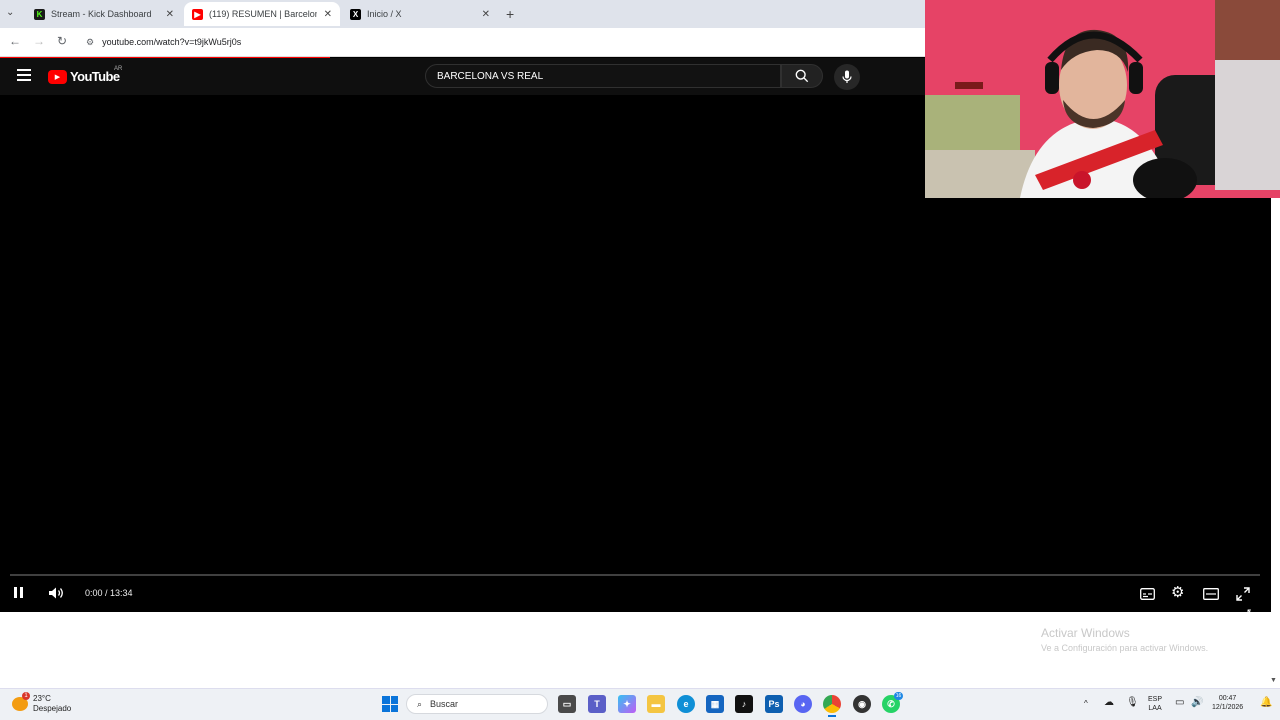 This screenshot has height=720, width=1280. Describe the element at coordinates (490, 76) in the screenshot. I see `search-input-value: BARCELONA VS REAL` at that location.